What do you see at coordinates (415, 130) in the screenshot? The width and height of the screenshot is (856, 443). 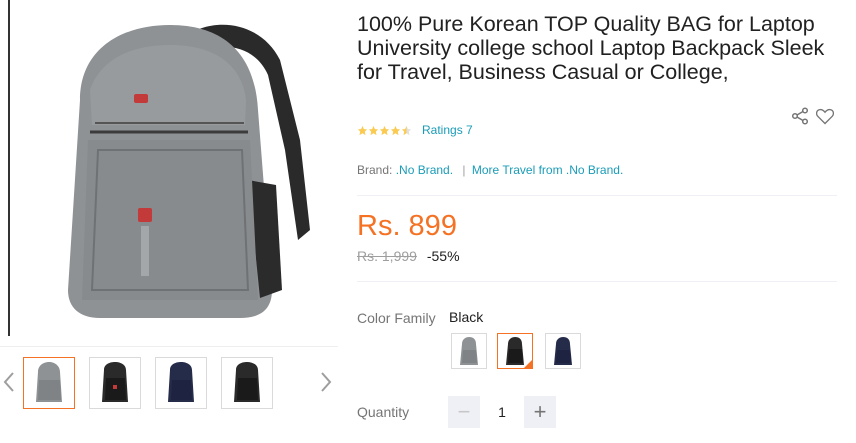 I see `rating-row: Ratings 7` at bounding box center [415, 130].